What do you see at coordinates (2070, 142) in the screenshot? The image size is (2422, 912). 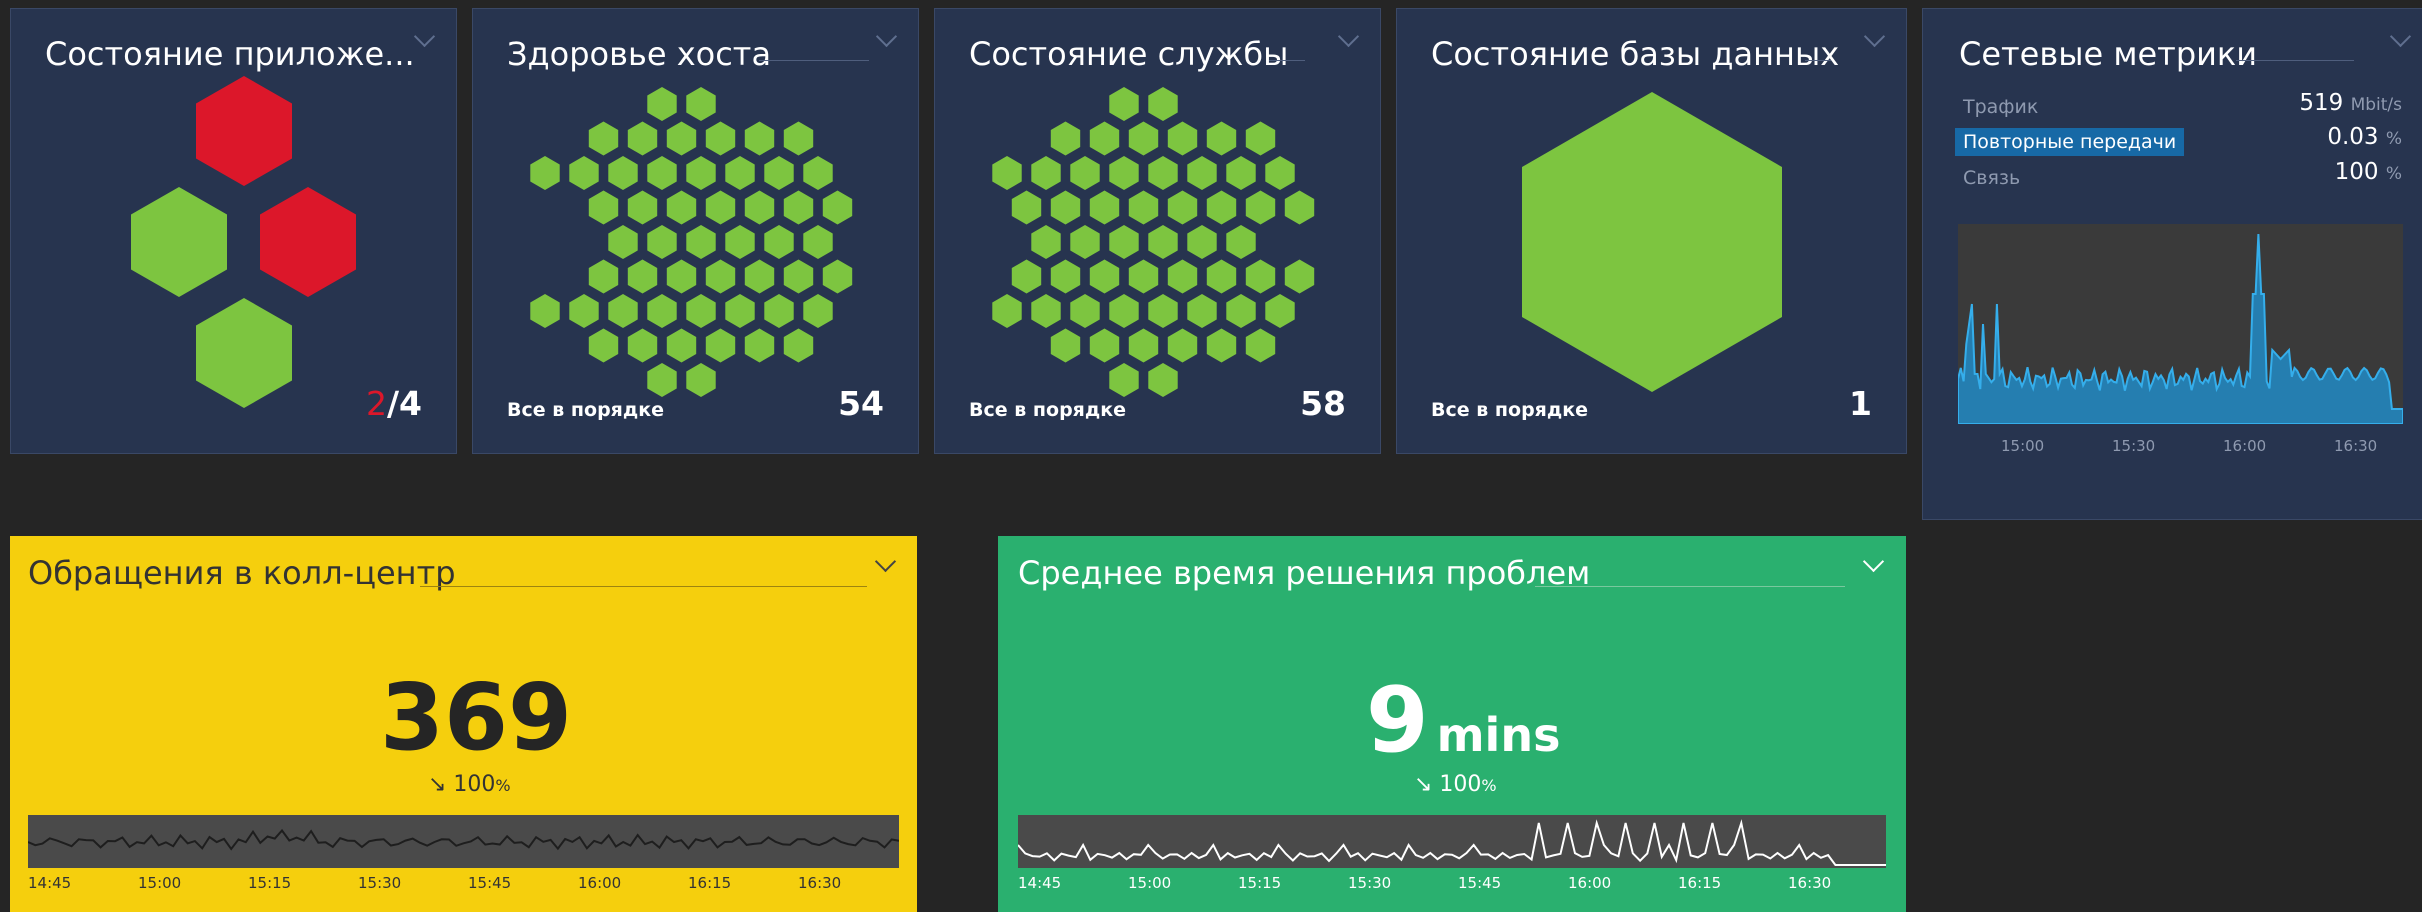 I see `metric-label-retransmissions: Повторные передачи` at bounding box center [2070, 142].